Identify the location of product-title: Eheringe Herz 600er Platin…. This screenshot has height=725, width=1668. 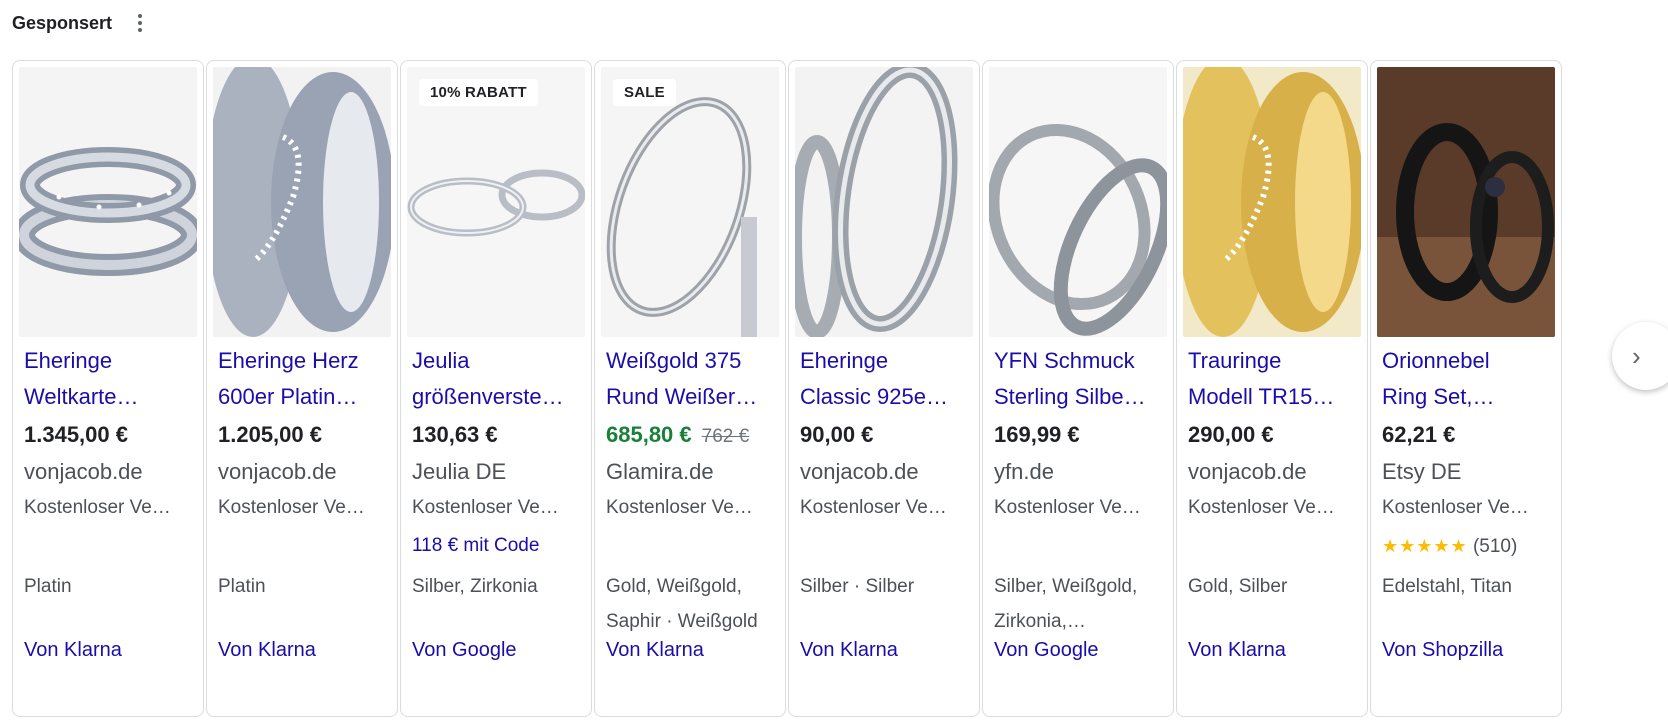
(303, 379).